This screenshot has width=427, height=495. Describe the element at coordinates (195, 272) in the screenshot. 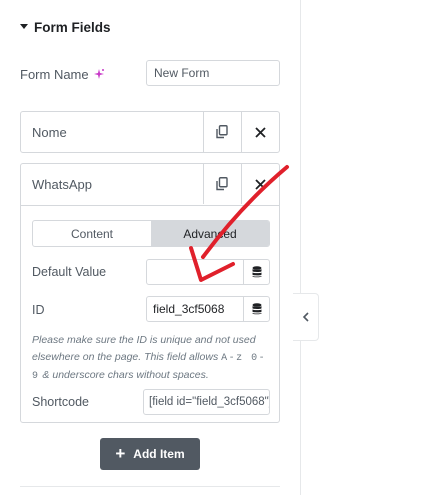

I see `default-value-input` at that location.